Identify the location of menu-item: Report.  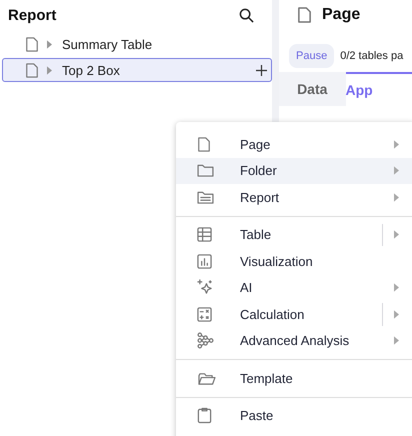
(294, 197).